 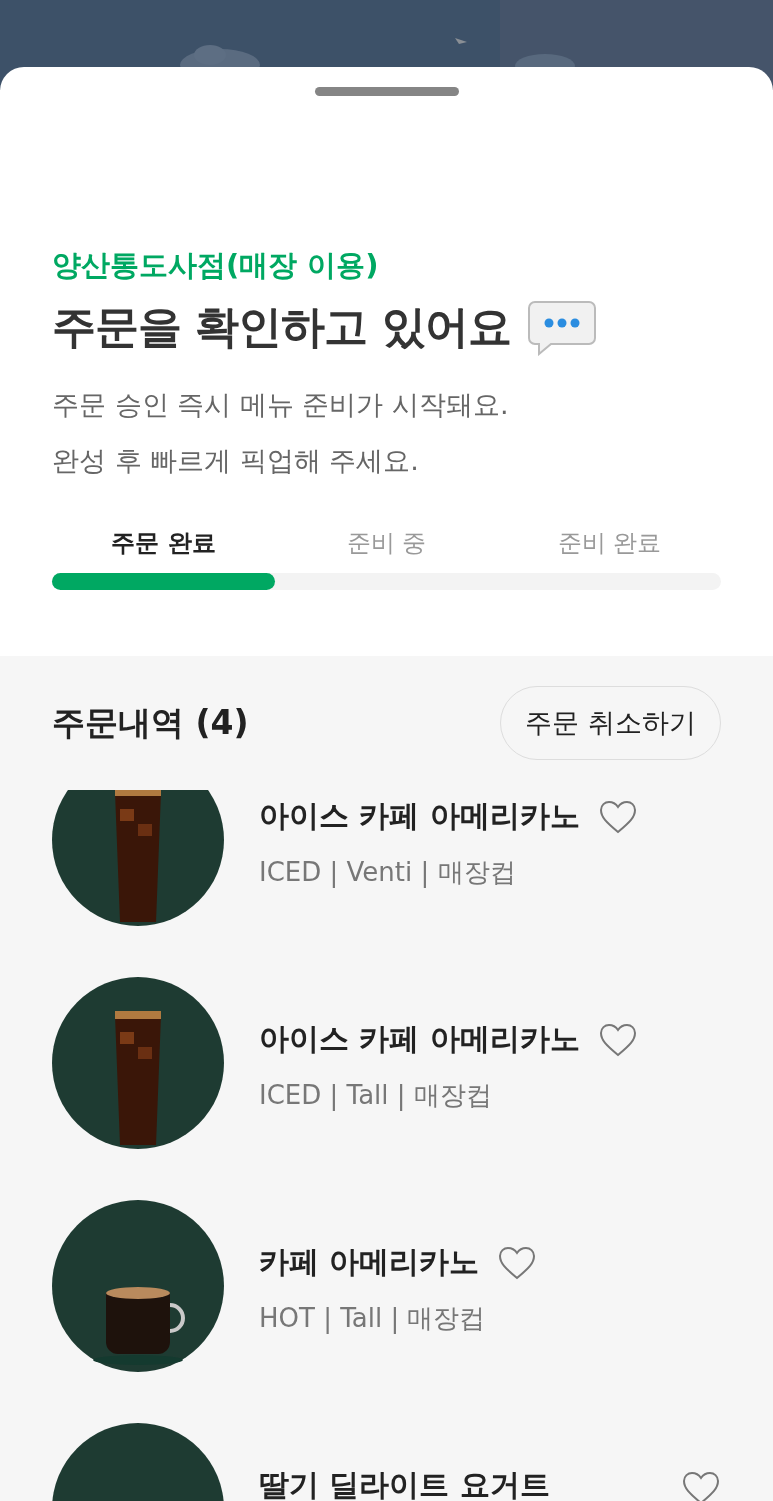 What do you see at coordinates (490, 872) in the screenshot?
I see `menu-options: ICED | Venti | 매장컵` at bounding box center [490, 872].